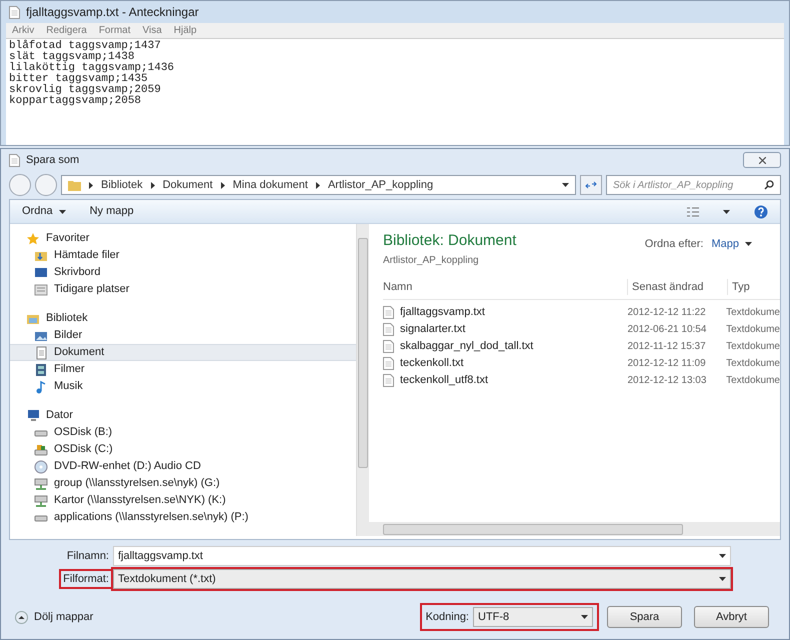 The image size is (790, 640). I want to click on film-icon, so click(41, 369).